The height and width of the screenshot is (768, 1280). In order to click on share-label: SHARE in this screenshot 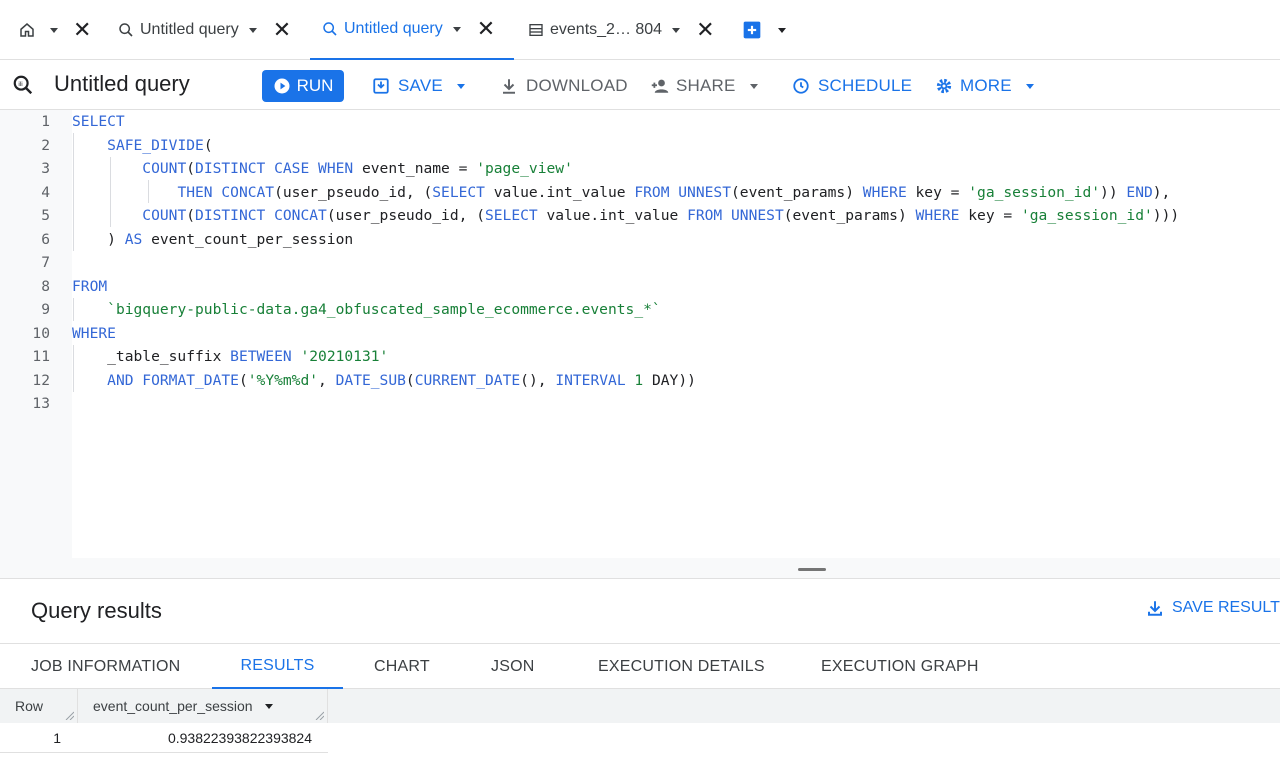, I will do `click(706, 85)`.